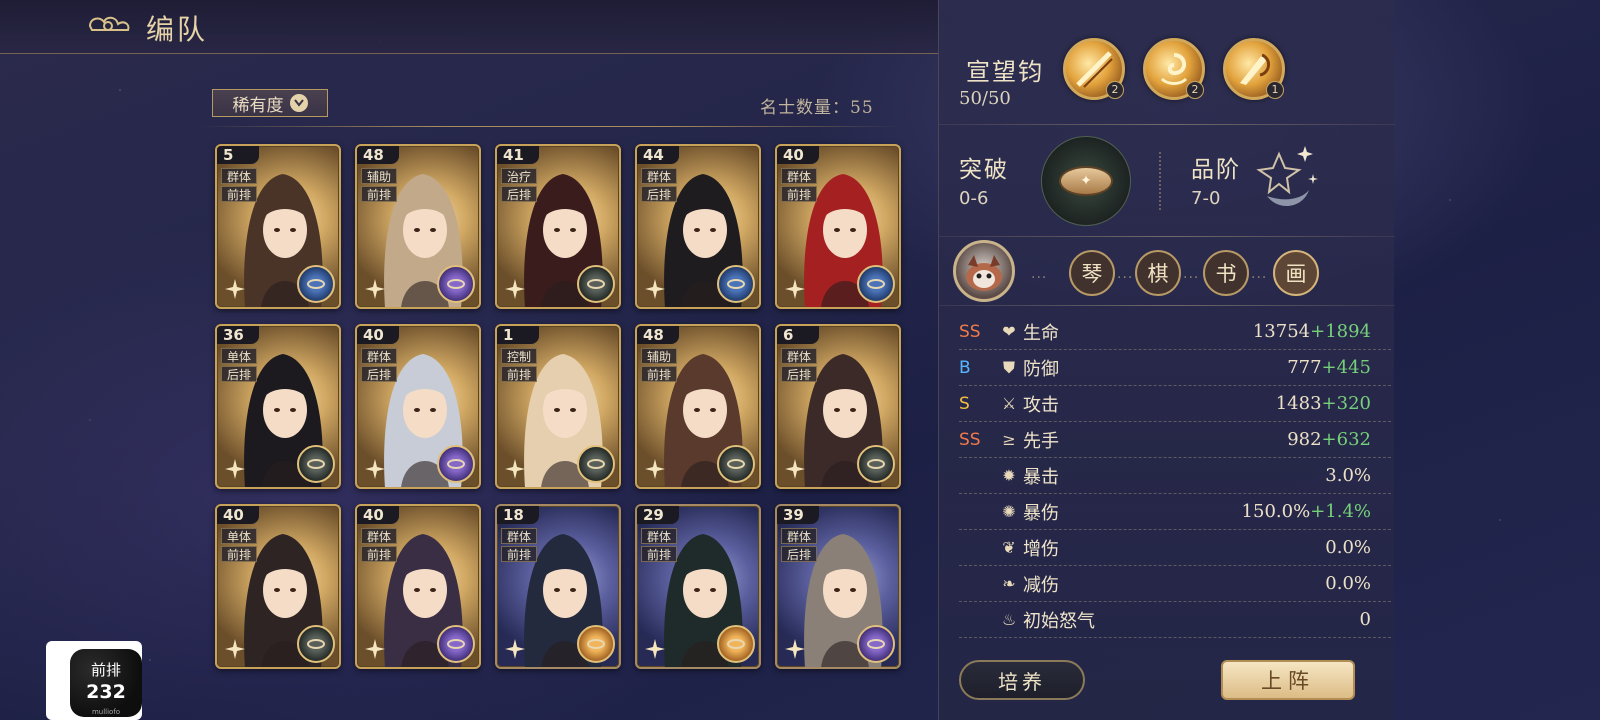  I want to click on stat-base-value: 777, so click(1304, 367).